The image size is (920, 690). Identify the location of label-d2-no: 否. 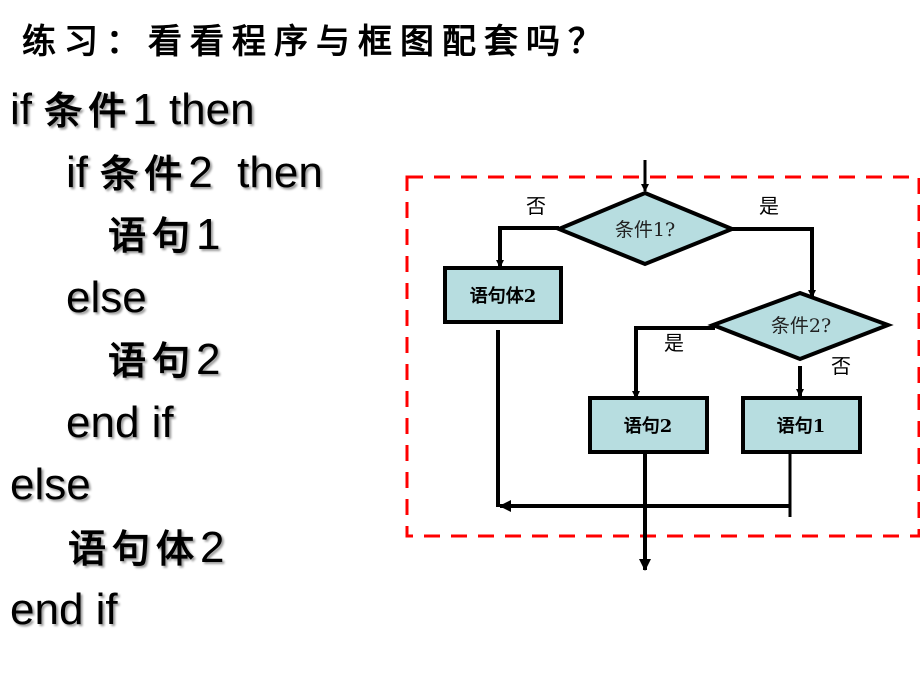
(841, 366).